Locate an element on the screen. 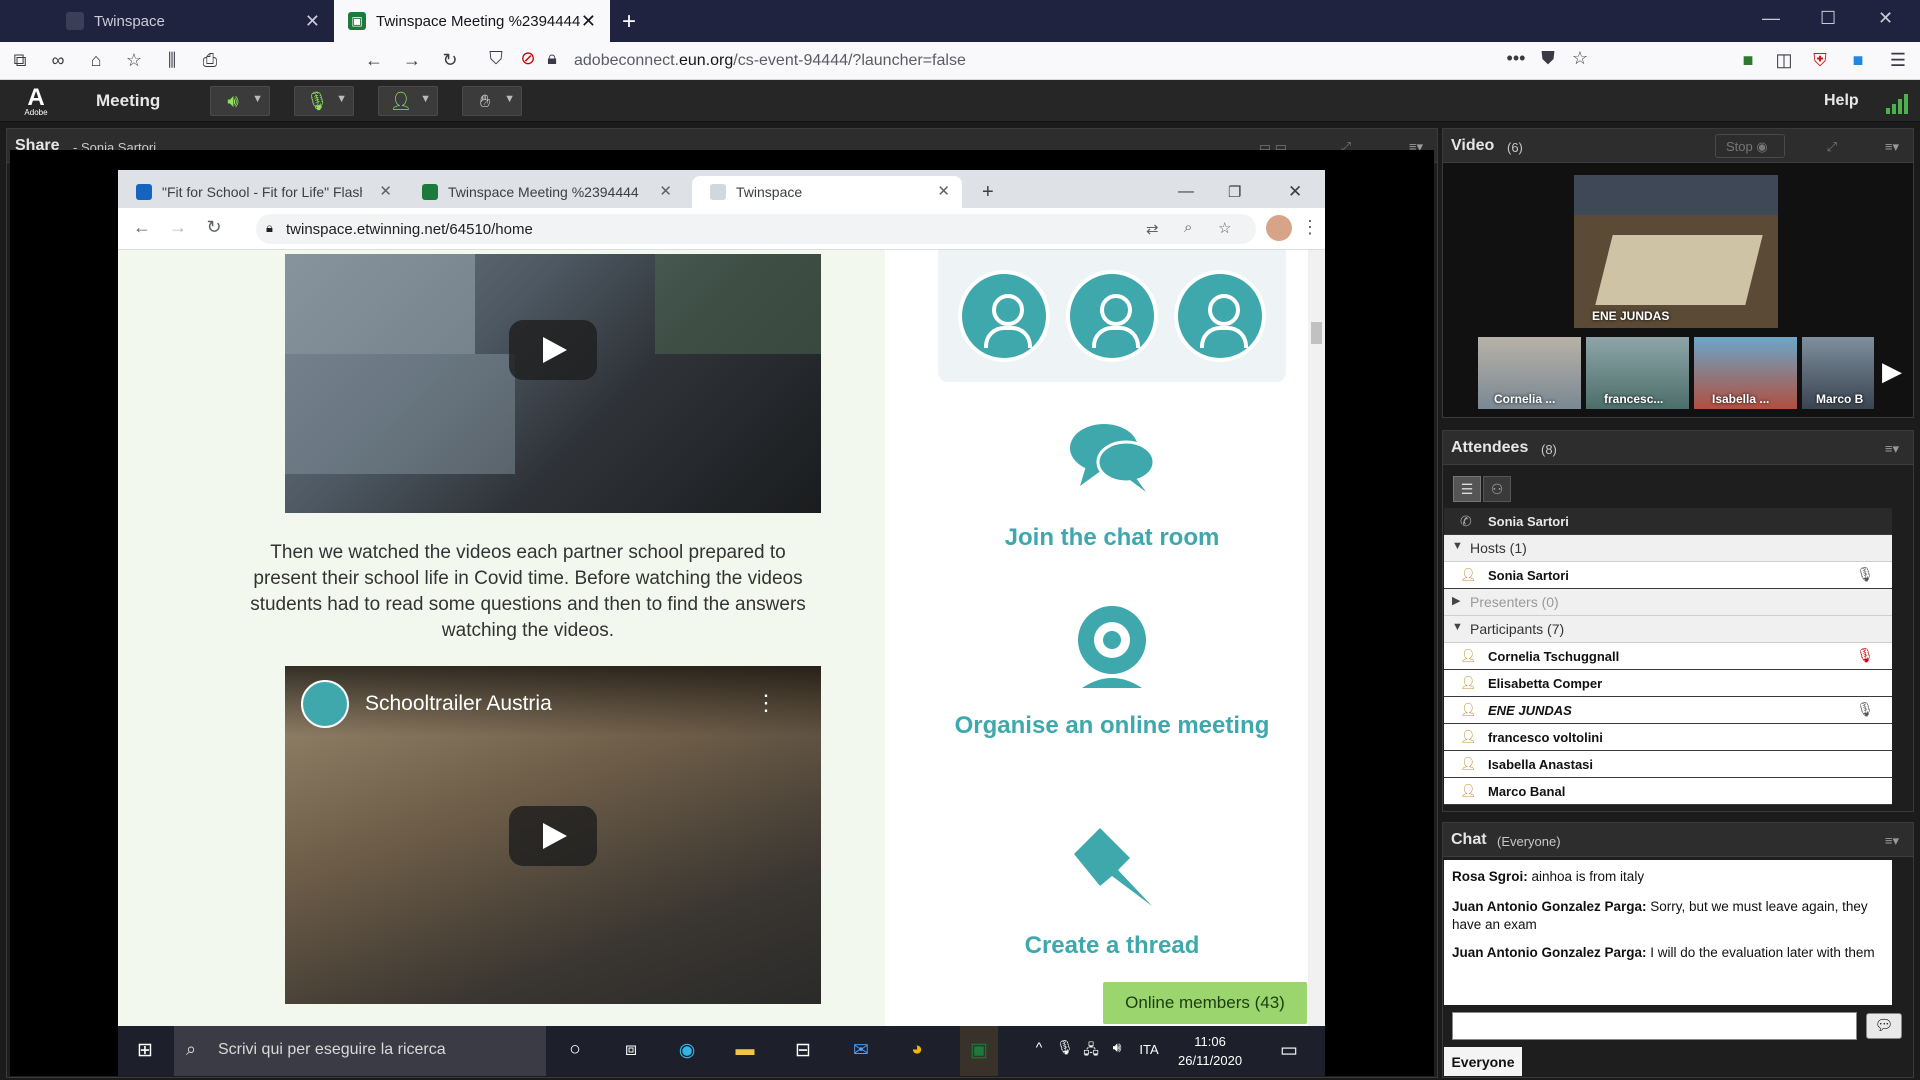 The height and width of the screenshot is (1080, 1920). page-actions-icon: ••• is located at coordinates (1516, 58).